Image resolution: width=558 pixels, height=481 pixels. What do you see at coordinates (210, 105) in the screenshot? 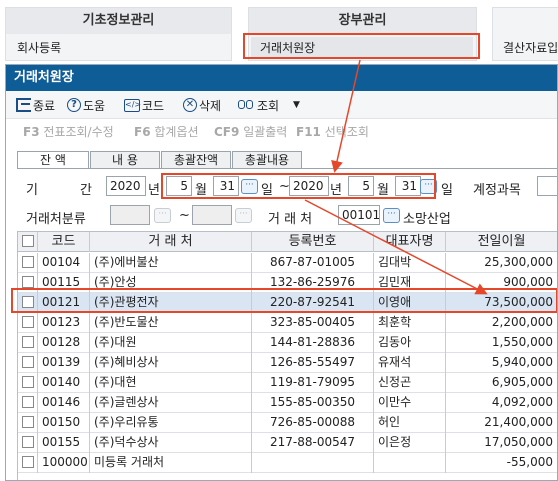
I see `delete-label: 삭제` at bounding box center [210, 105].